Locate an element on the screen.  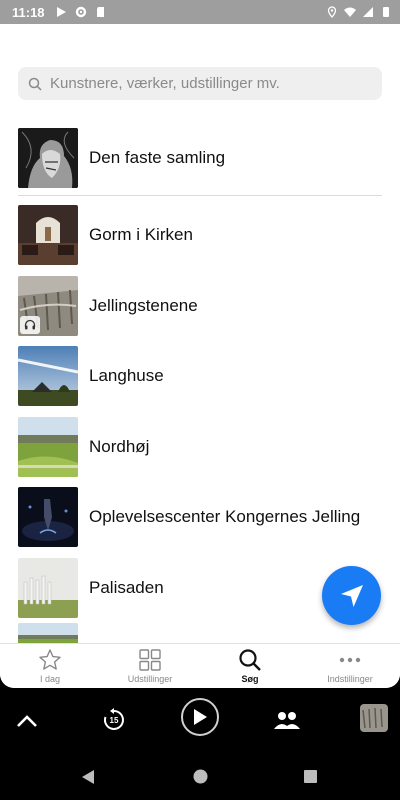
settings-notification-icon is located at coordinates (80, 12).